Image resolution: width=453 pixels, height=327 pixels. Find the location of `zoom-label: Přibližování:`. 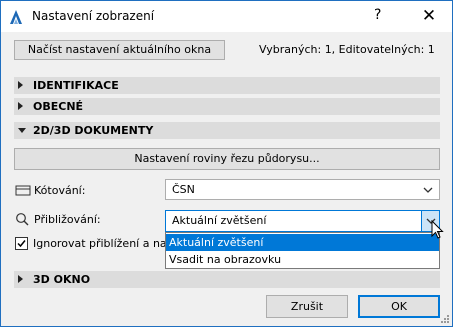

zoom-label: Přibližování: is located at coordinates (67, 219).